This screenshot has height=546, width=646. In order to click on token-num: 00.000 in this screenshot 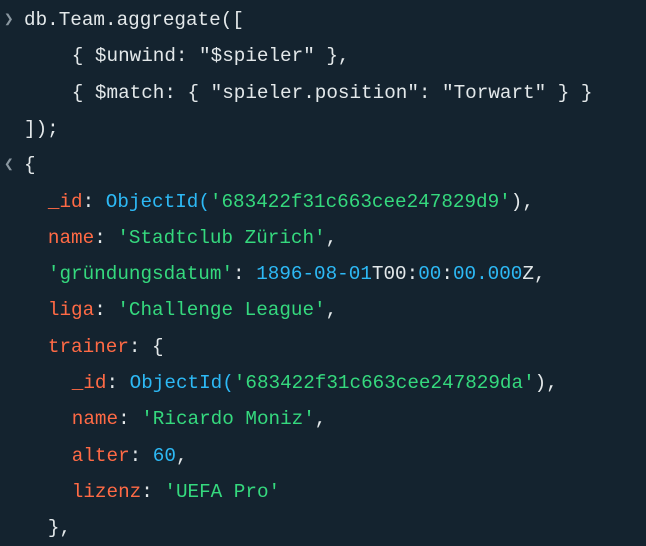, I will do `click(487, 274)`.